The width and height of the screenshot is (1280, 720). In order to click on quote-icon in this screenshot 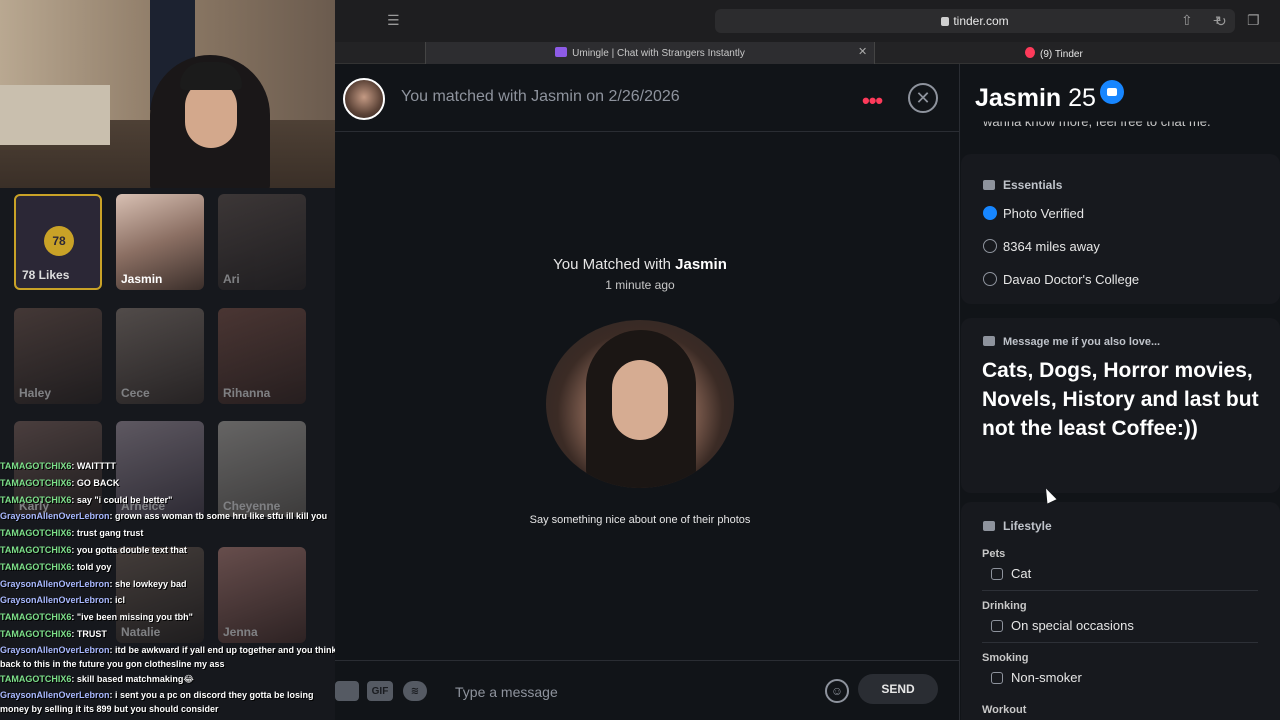, I will do `click(989, 341)`.